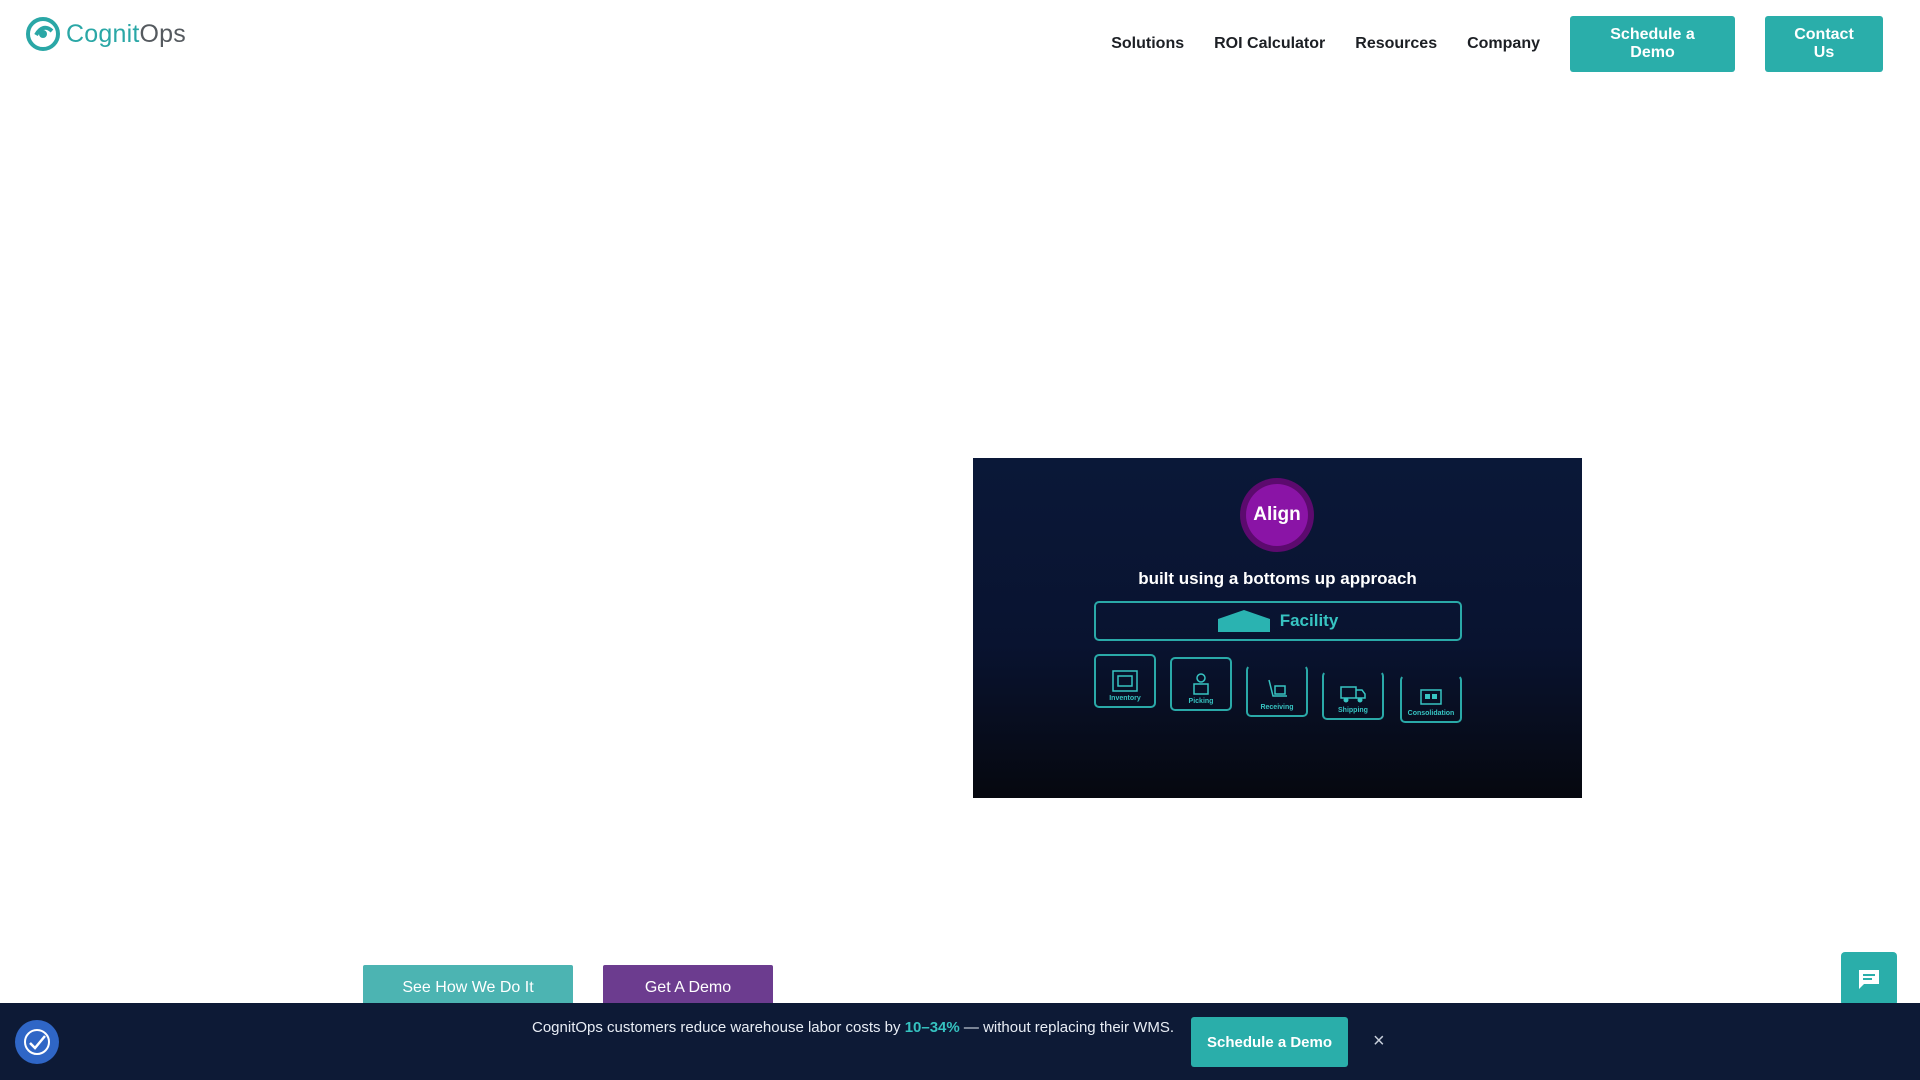  I want to click on align-badge: Align, so click(1277, 515).